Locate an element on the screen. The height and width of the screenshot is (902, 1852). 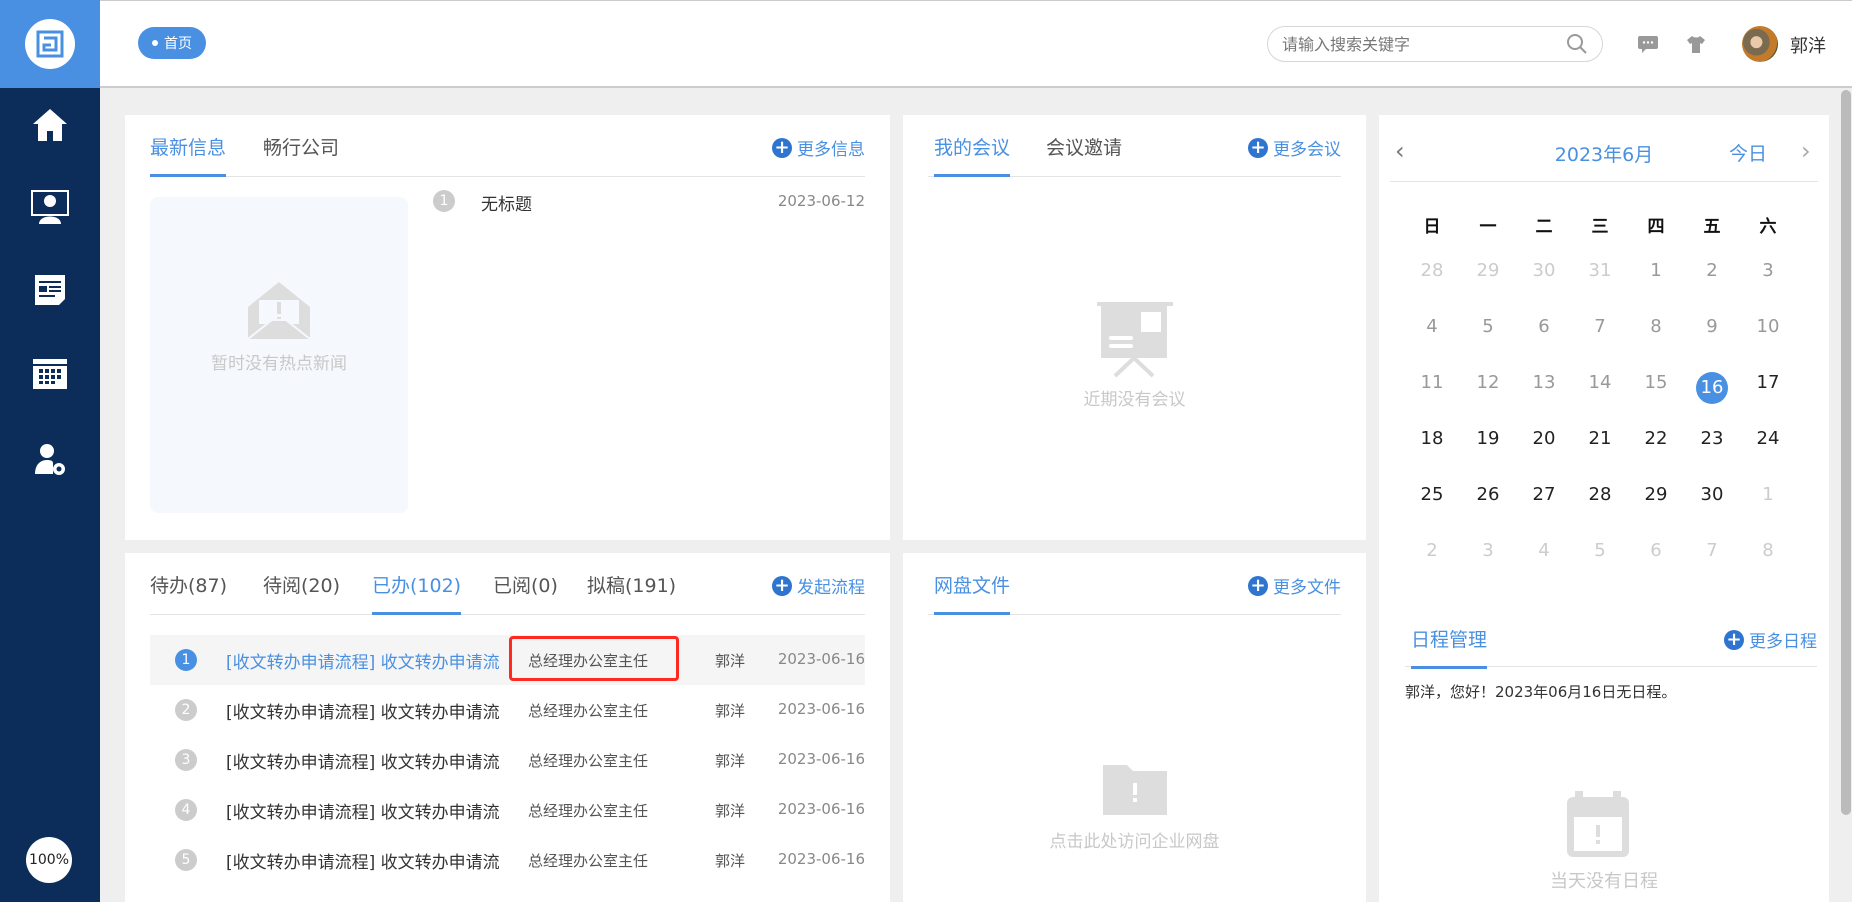
calendar-day: 31 is located at coordinates (1600, 270).